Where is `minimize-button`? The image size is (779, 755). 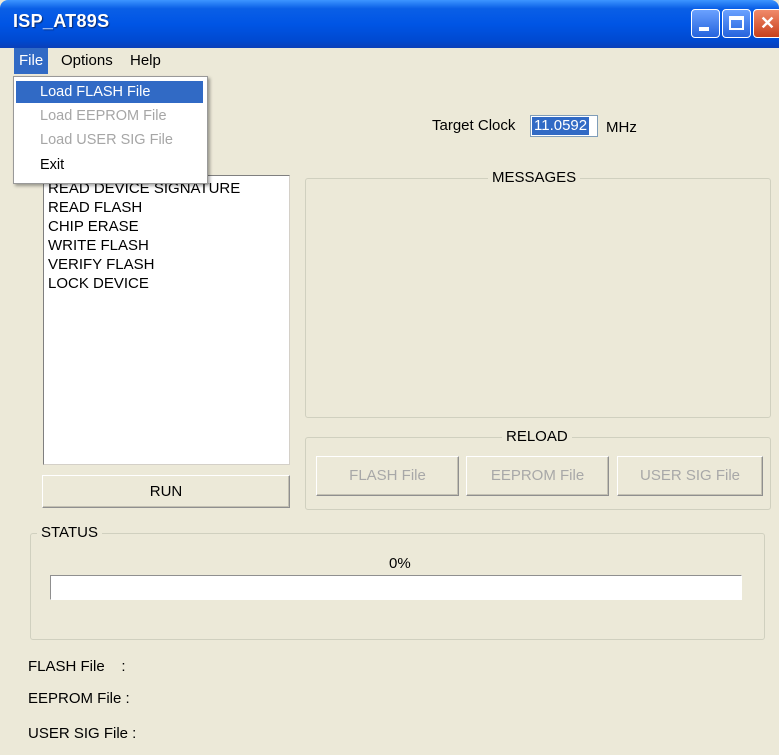 minimize-button is located at coordinates (705, 23).